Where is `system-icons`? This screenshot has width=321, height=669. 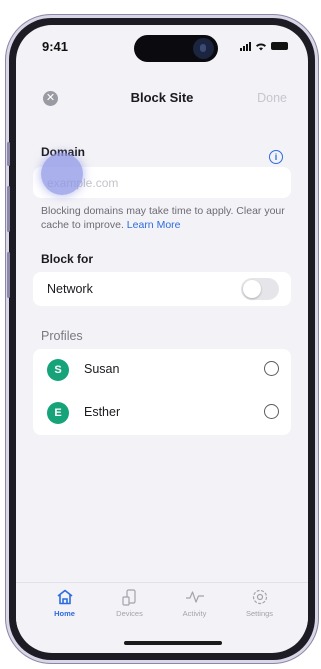
system-icons is located at coordinates (264, 46).